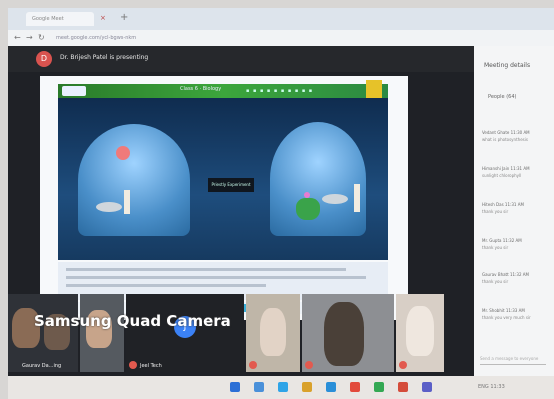 Image resolution: width=554 pixels, height=399 pixels. I want to click on presenting-label: Dr. Brijesh Patel is presenting, so click(104, 57).